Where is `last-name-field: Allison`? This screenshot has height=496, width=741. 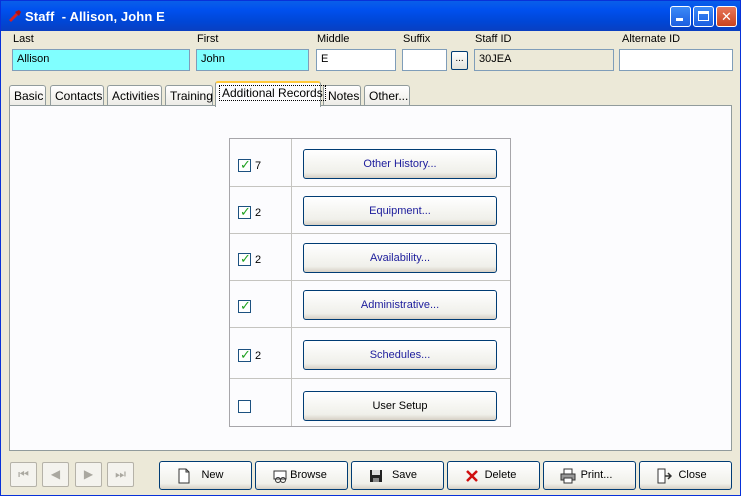 last-name-field: Allison is located at coordinates (101, 60).